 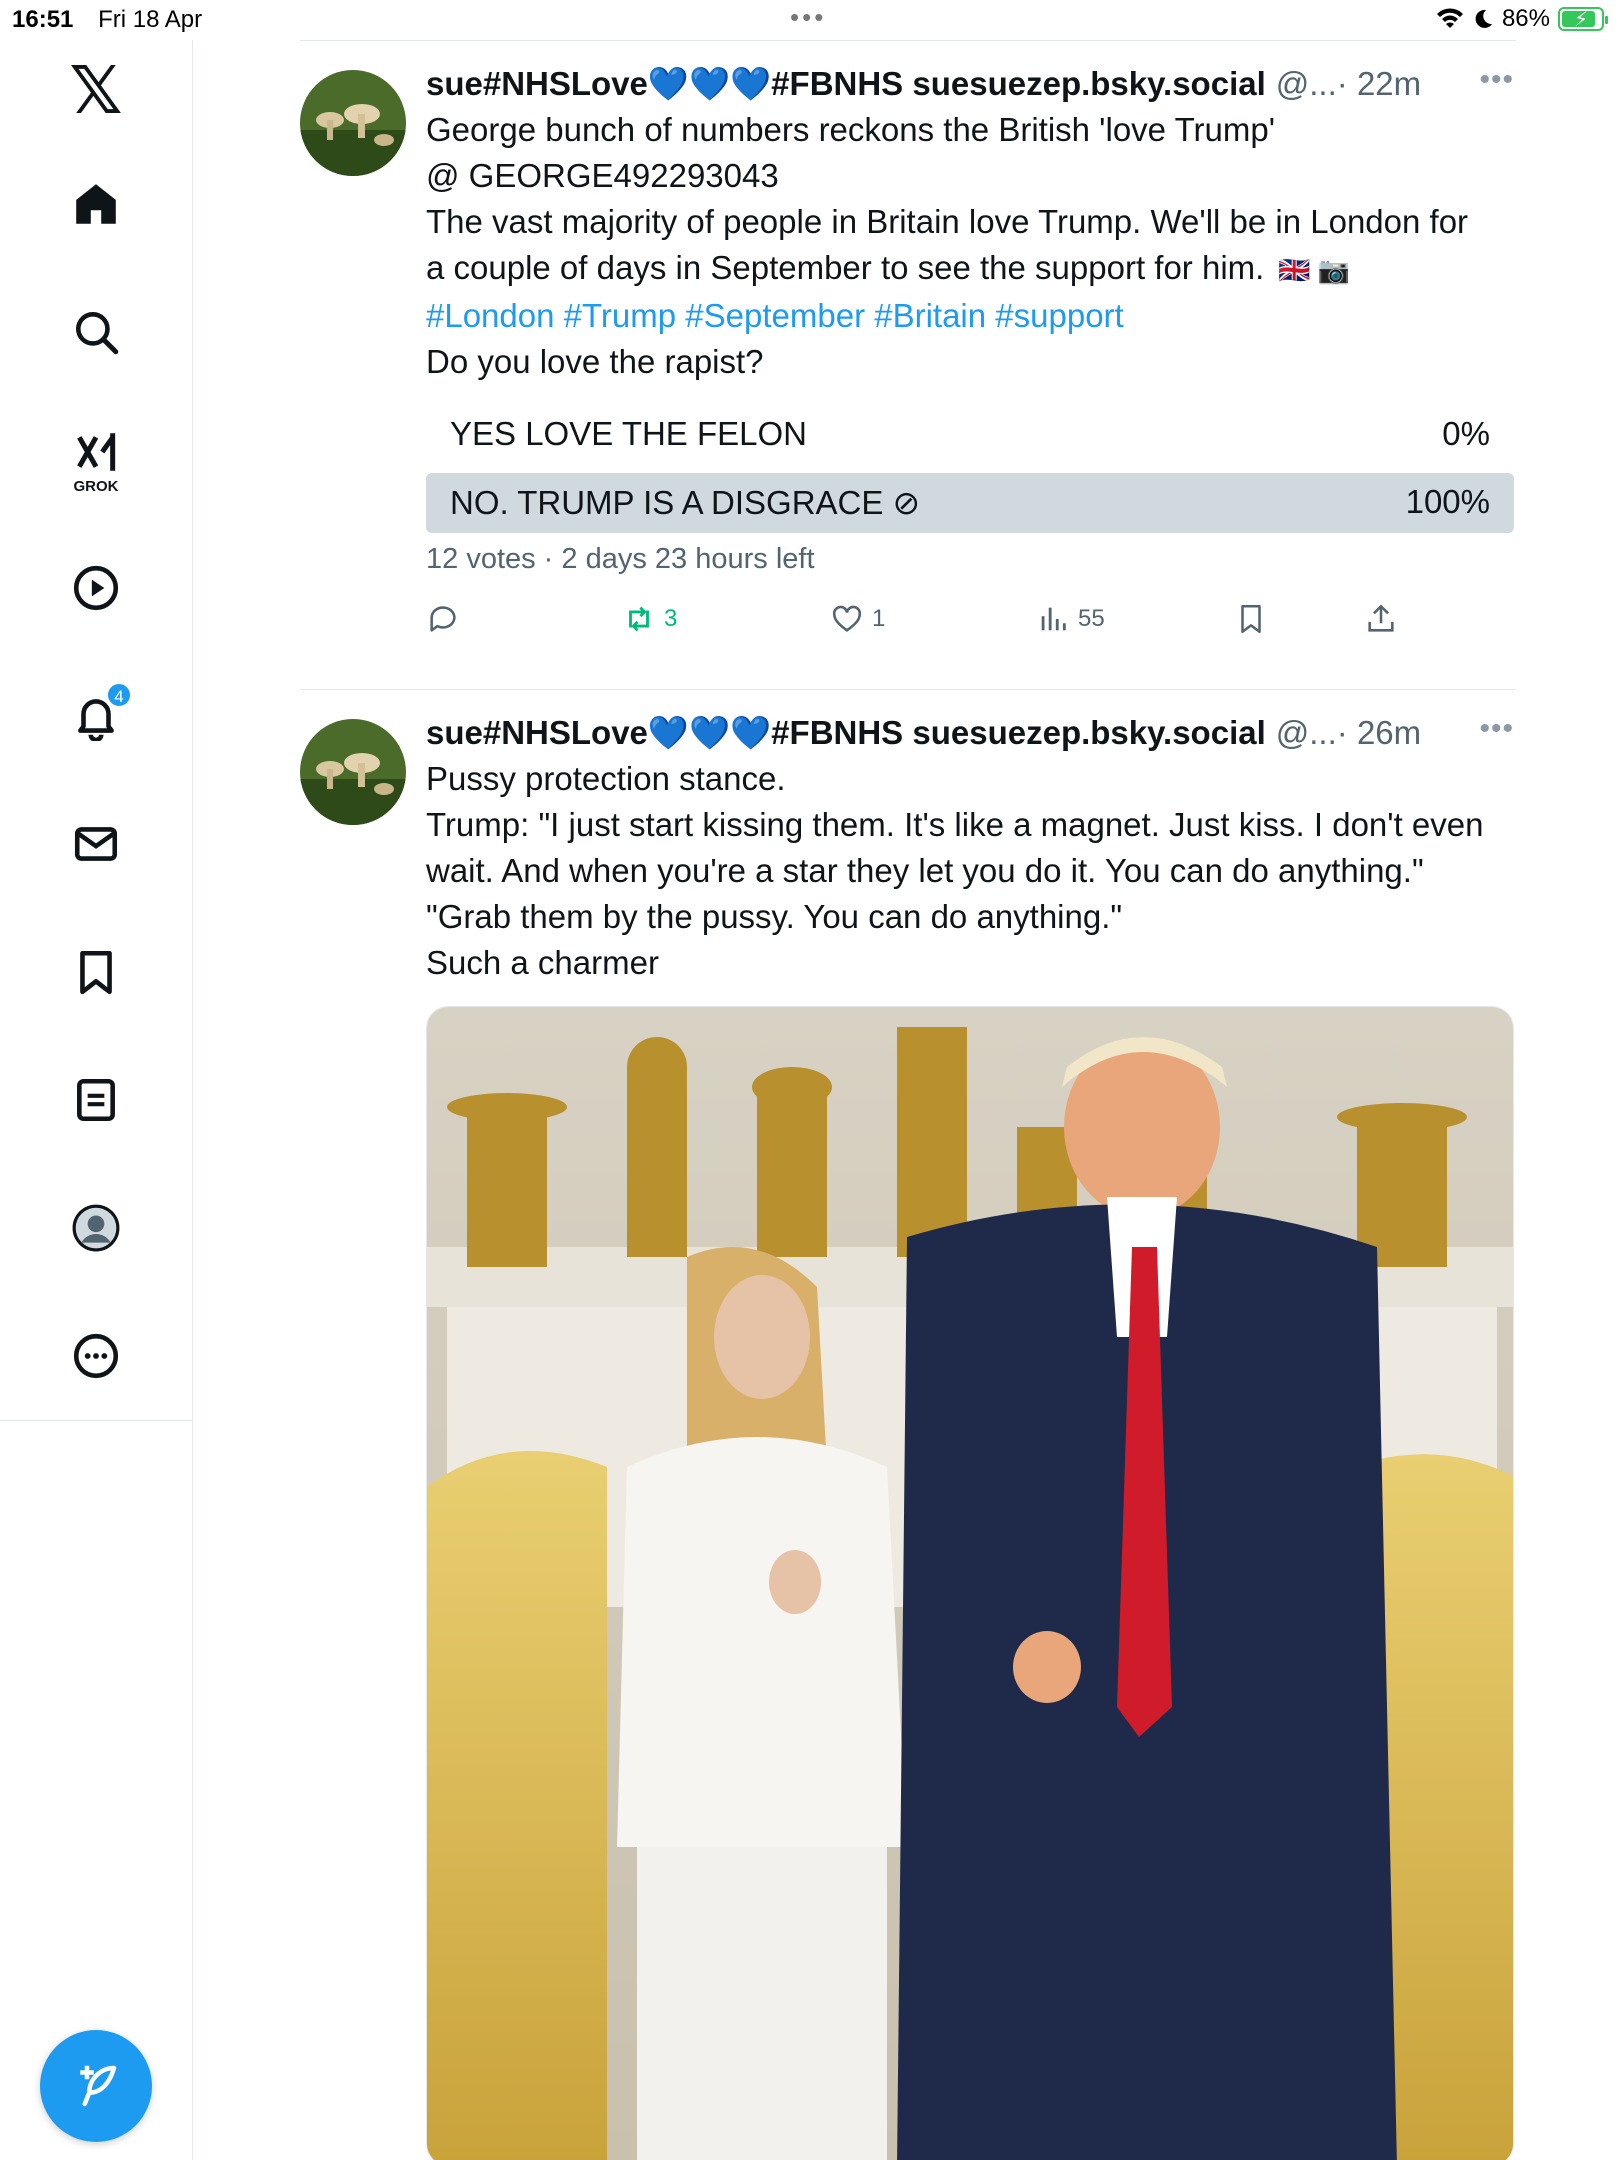 I want to click on views-button: 55, so click(x=1070, y=619).